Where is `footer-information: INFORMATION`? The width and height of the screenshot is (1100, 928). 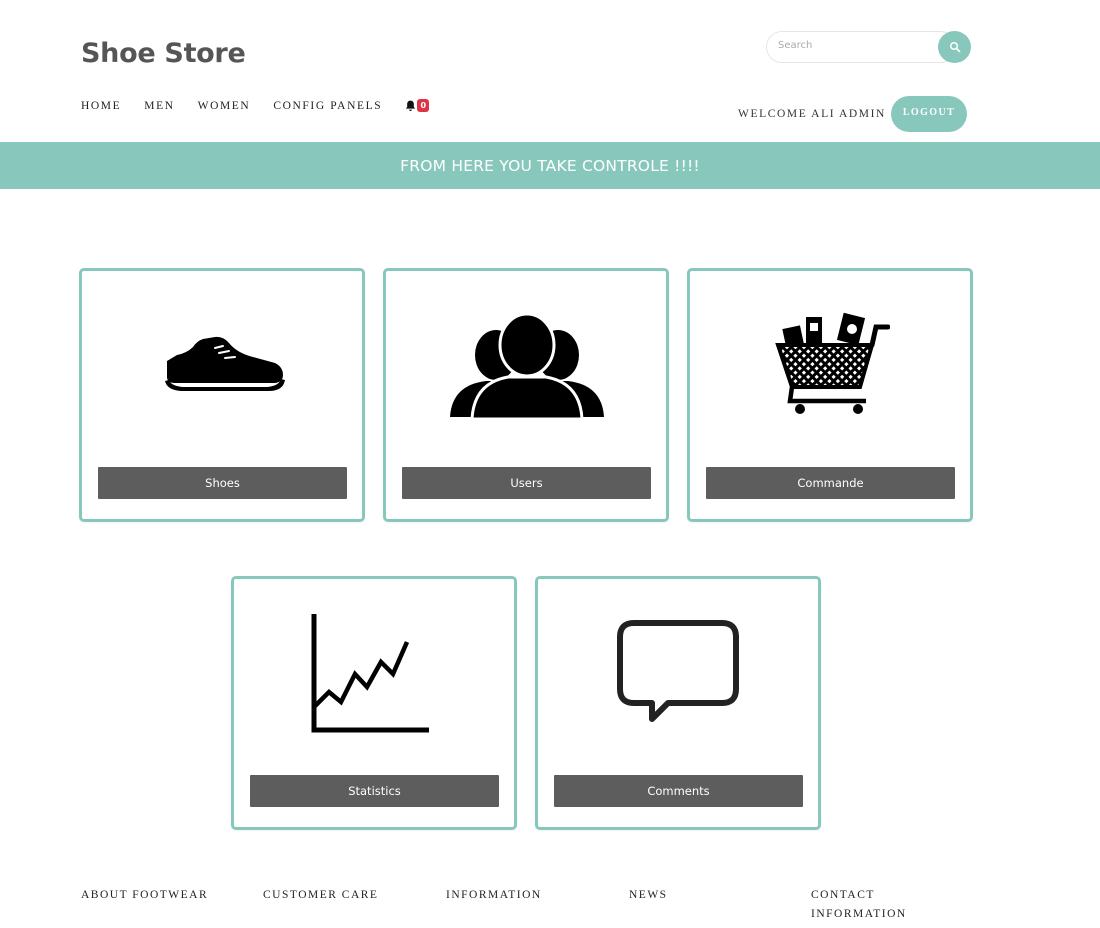 footer-information: INFORMATION is located at coordinates (494, 895).